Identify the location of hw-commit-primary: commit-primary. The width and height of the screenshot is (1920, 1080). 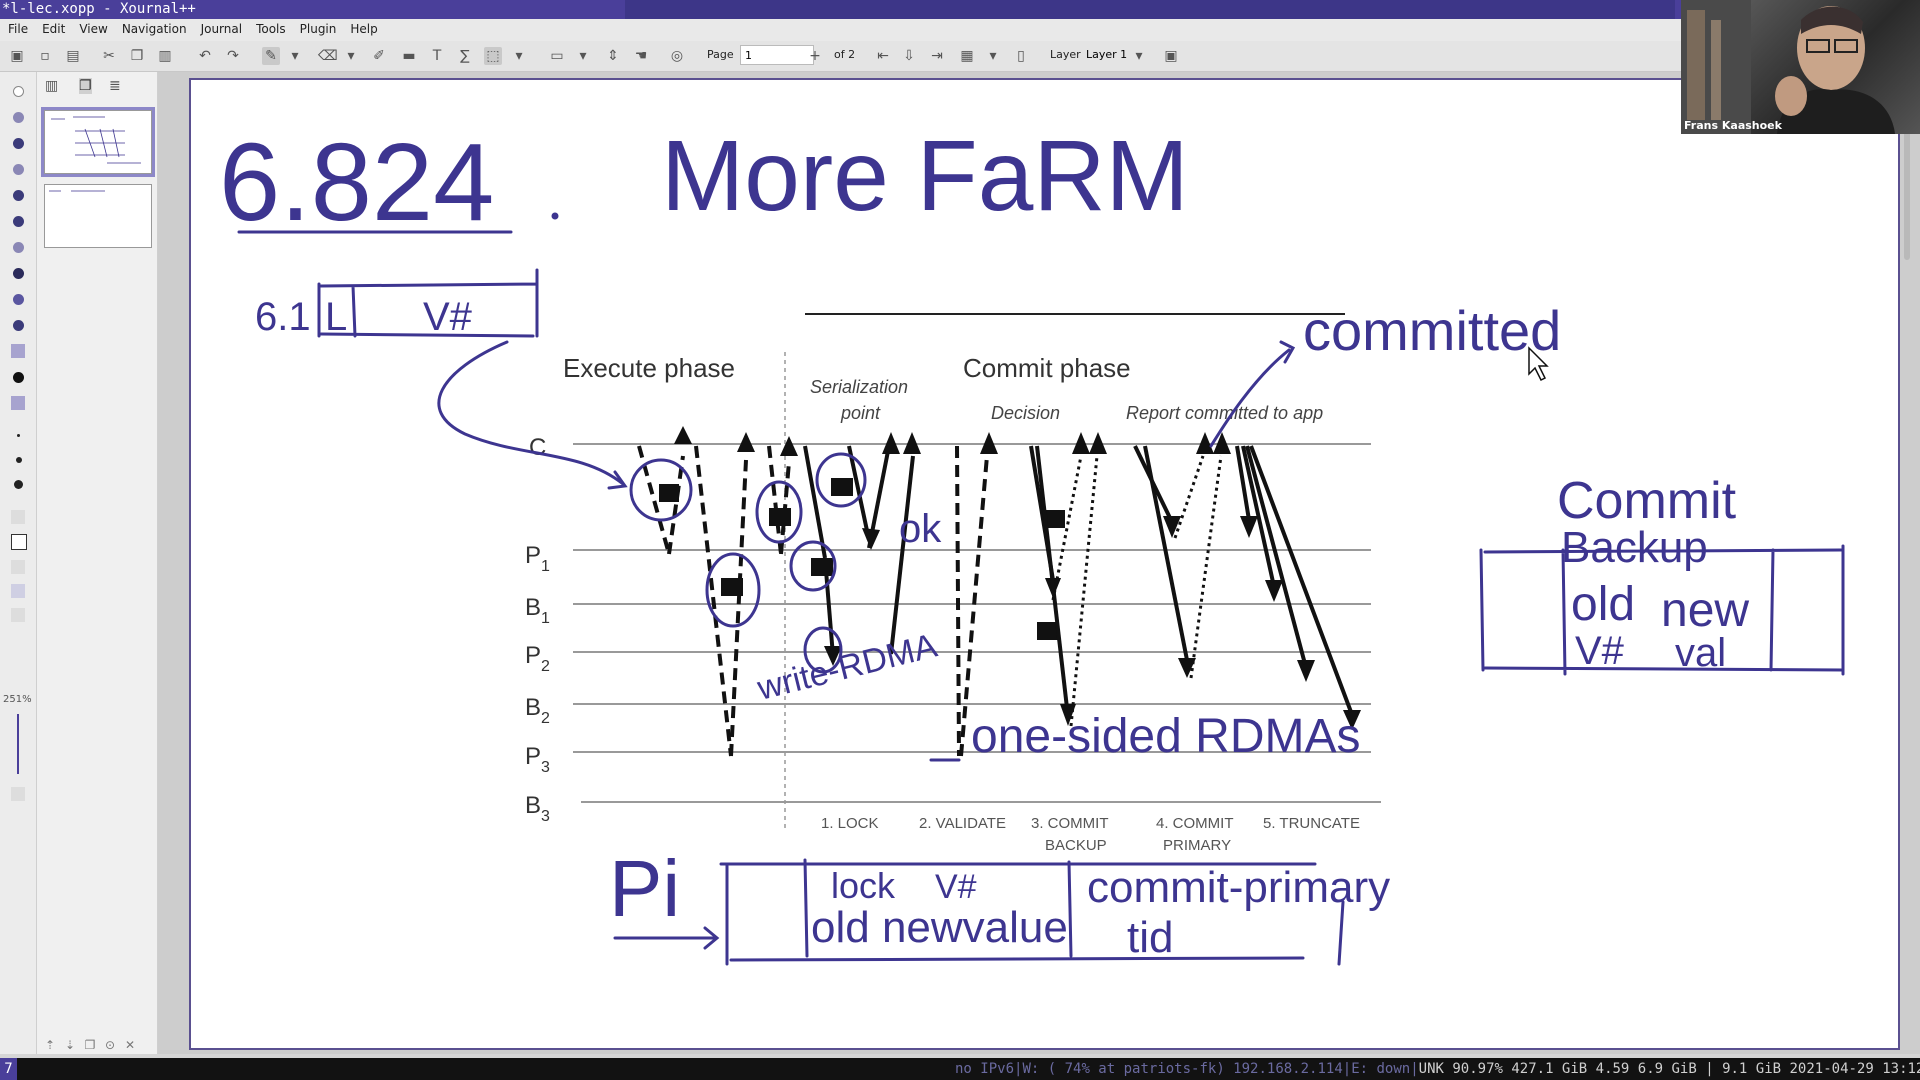
(1238, 887).